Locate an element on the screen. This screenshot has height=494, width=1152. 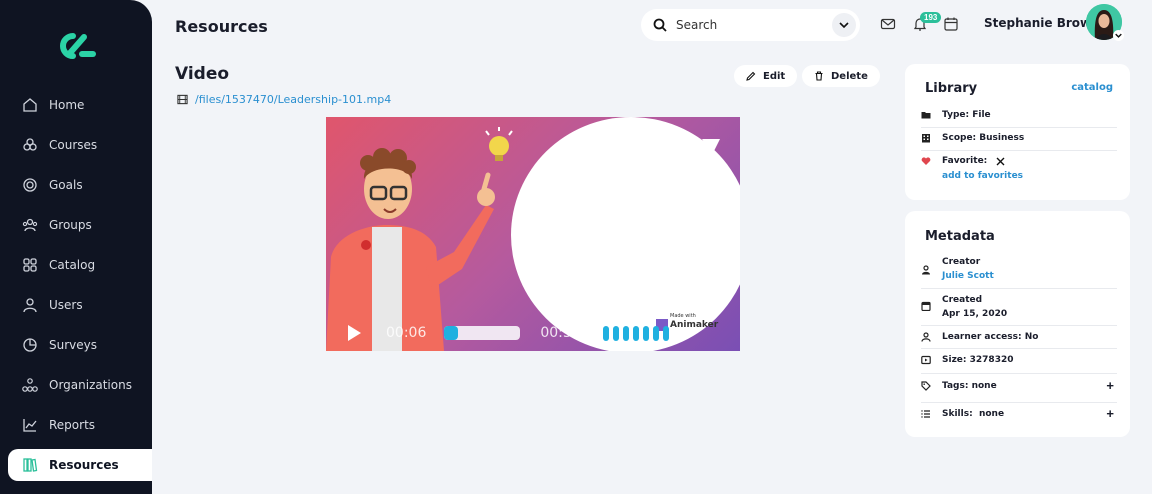
home-icon is located at coordinates (30, 105).